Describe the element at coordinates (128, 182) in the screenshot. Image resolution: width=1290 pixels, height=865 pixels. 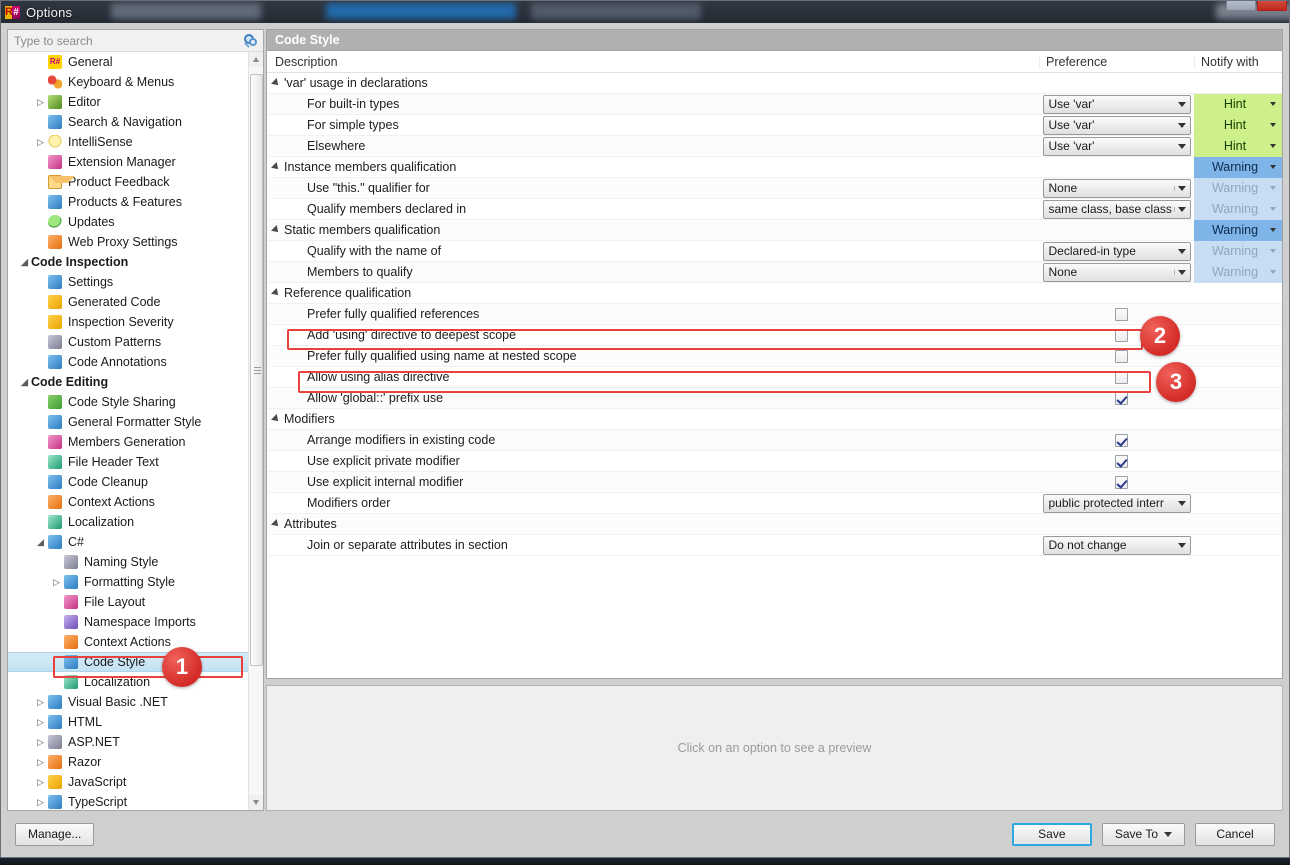
I see `sidebar-item-product-feedback: Product Feedback` at that location.